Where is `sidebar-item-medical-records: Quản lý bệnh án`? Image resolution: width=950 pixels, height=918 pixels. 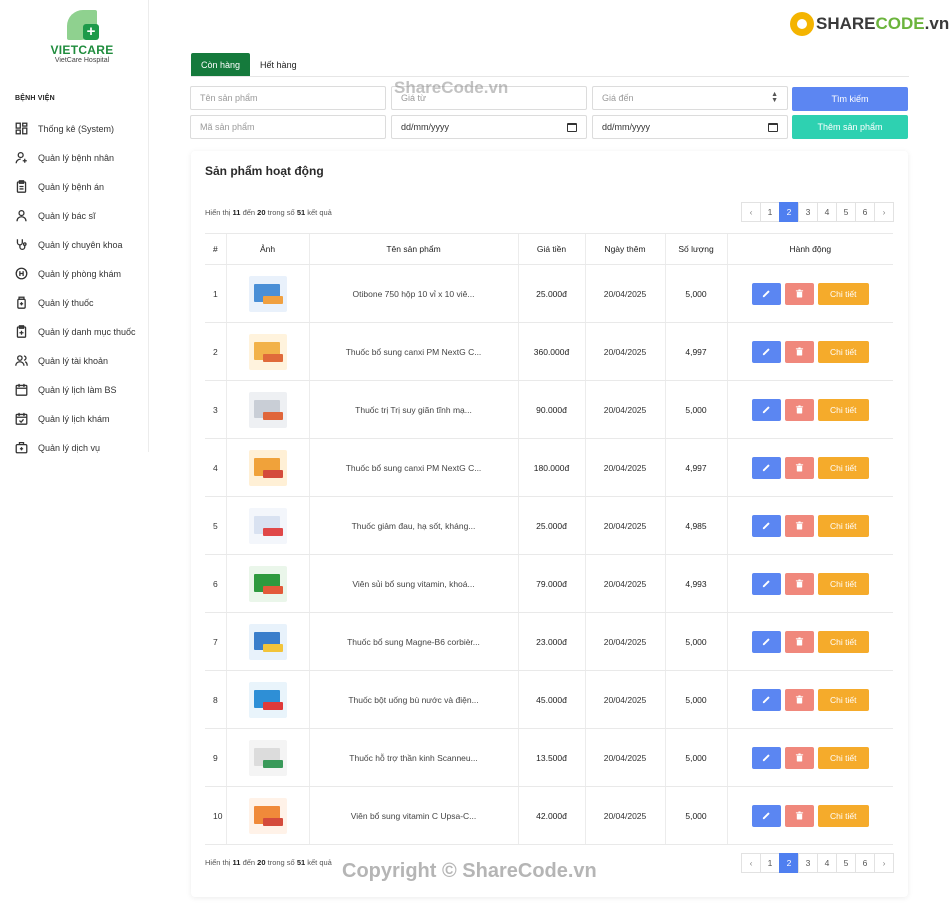
sidebar-item-medical-records: Quản lý bệnh án is located at coordinates (81, 186).